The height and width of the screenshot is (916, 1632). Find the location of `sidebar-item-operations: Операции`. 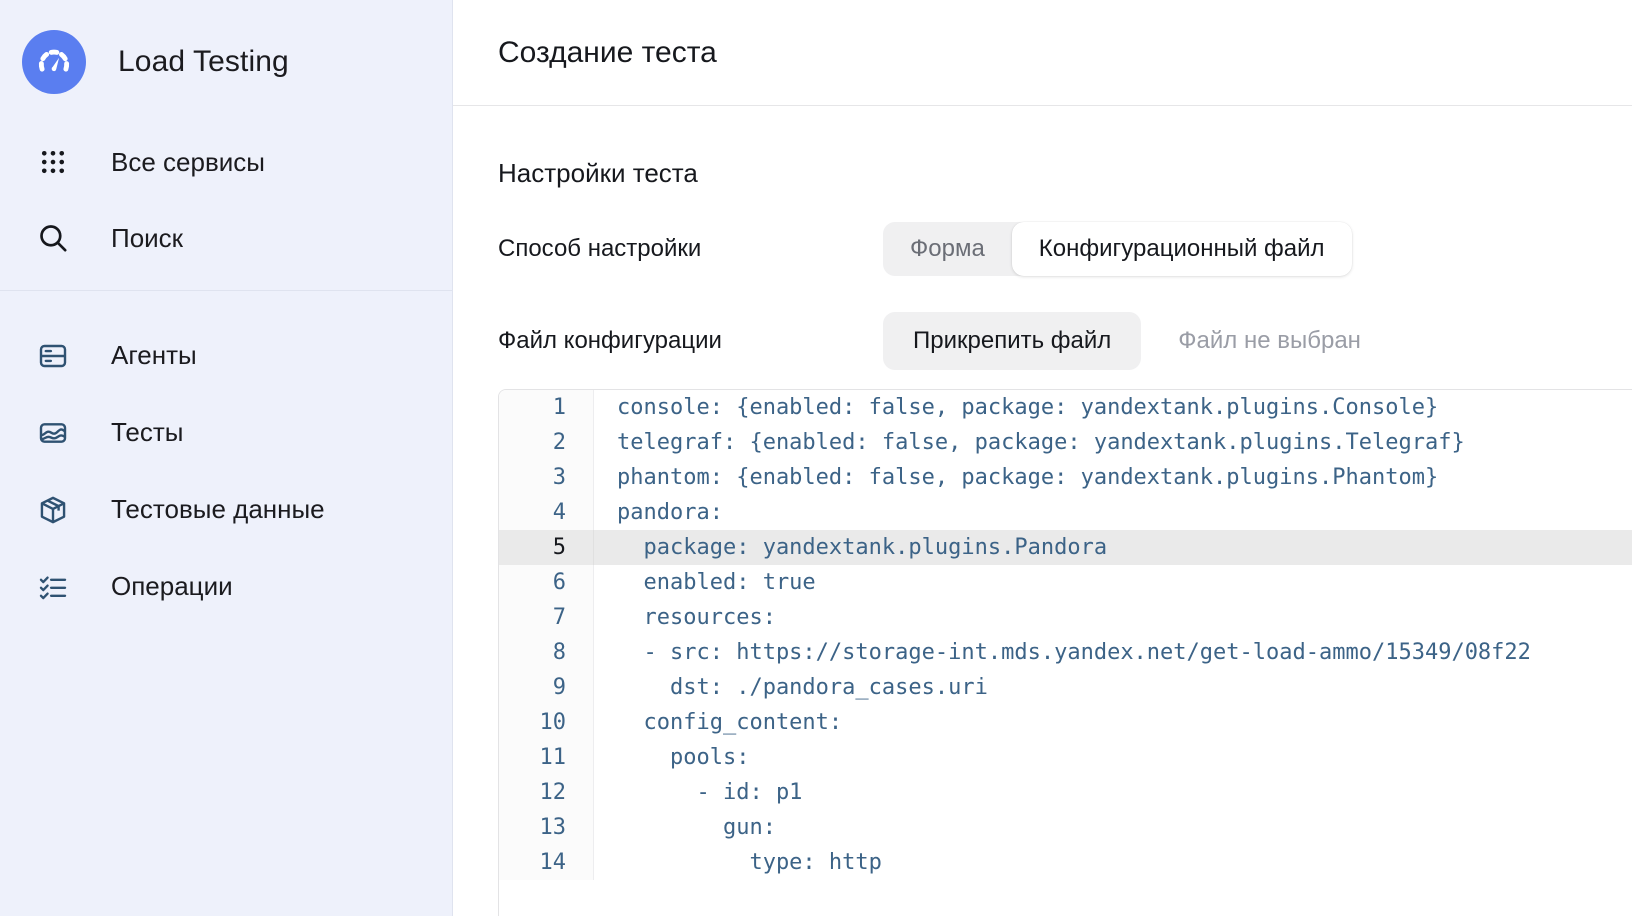

sidebar-item-operations: Операции is located at coordinates (226, 586).